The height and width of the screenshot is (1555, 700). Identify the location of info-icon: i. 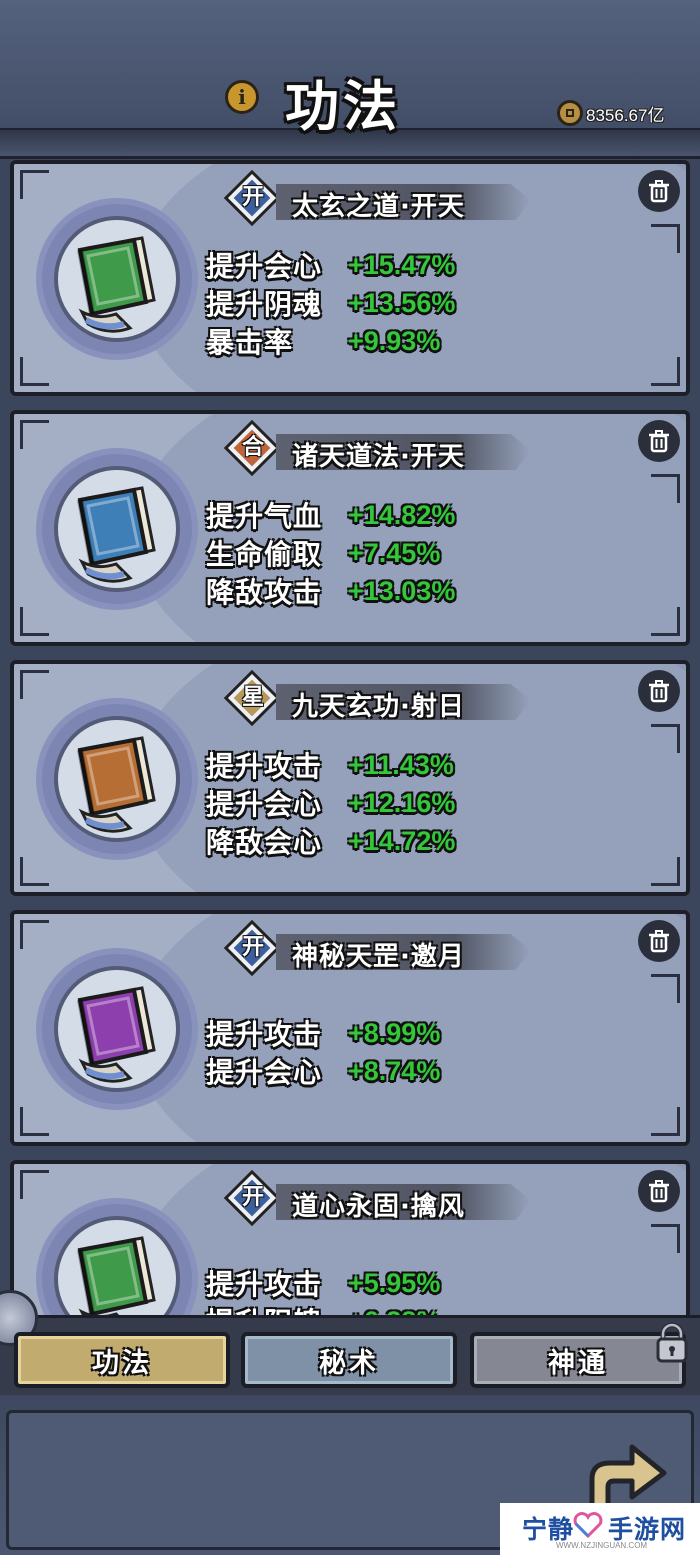
(242, 97).